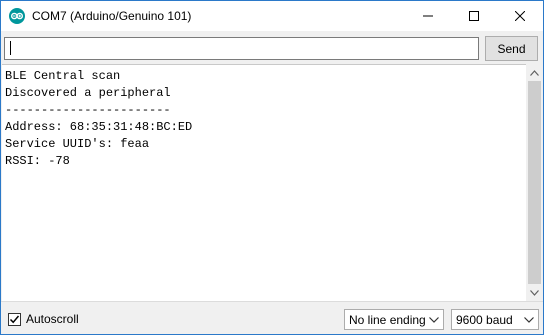 The height and width of the screenshot is (335, 544). What do you see at coordinates (112, 16) in the screenshot?
I see `window-title: COM7 (Arduino/Genuino 101)` at bounding box center [112, 16].